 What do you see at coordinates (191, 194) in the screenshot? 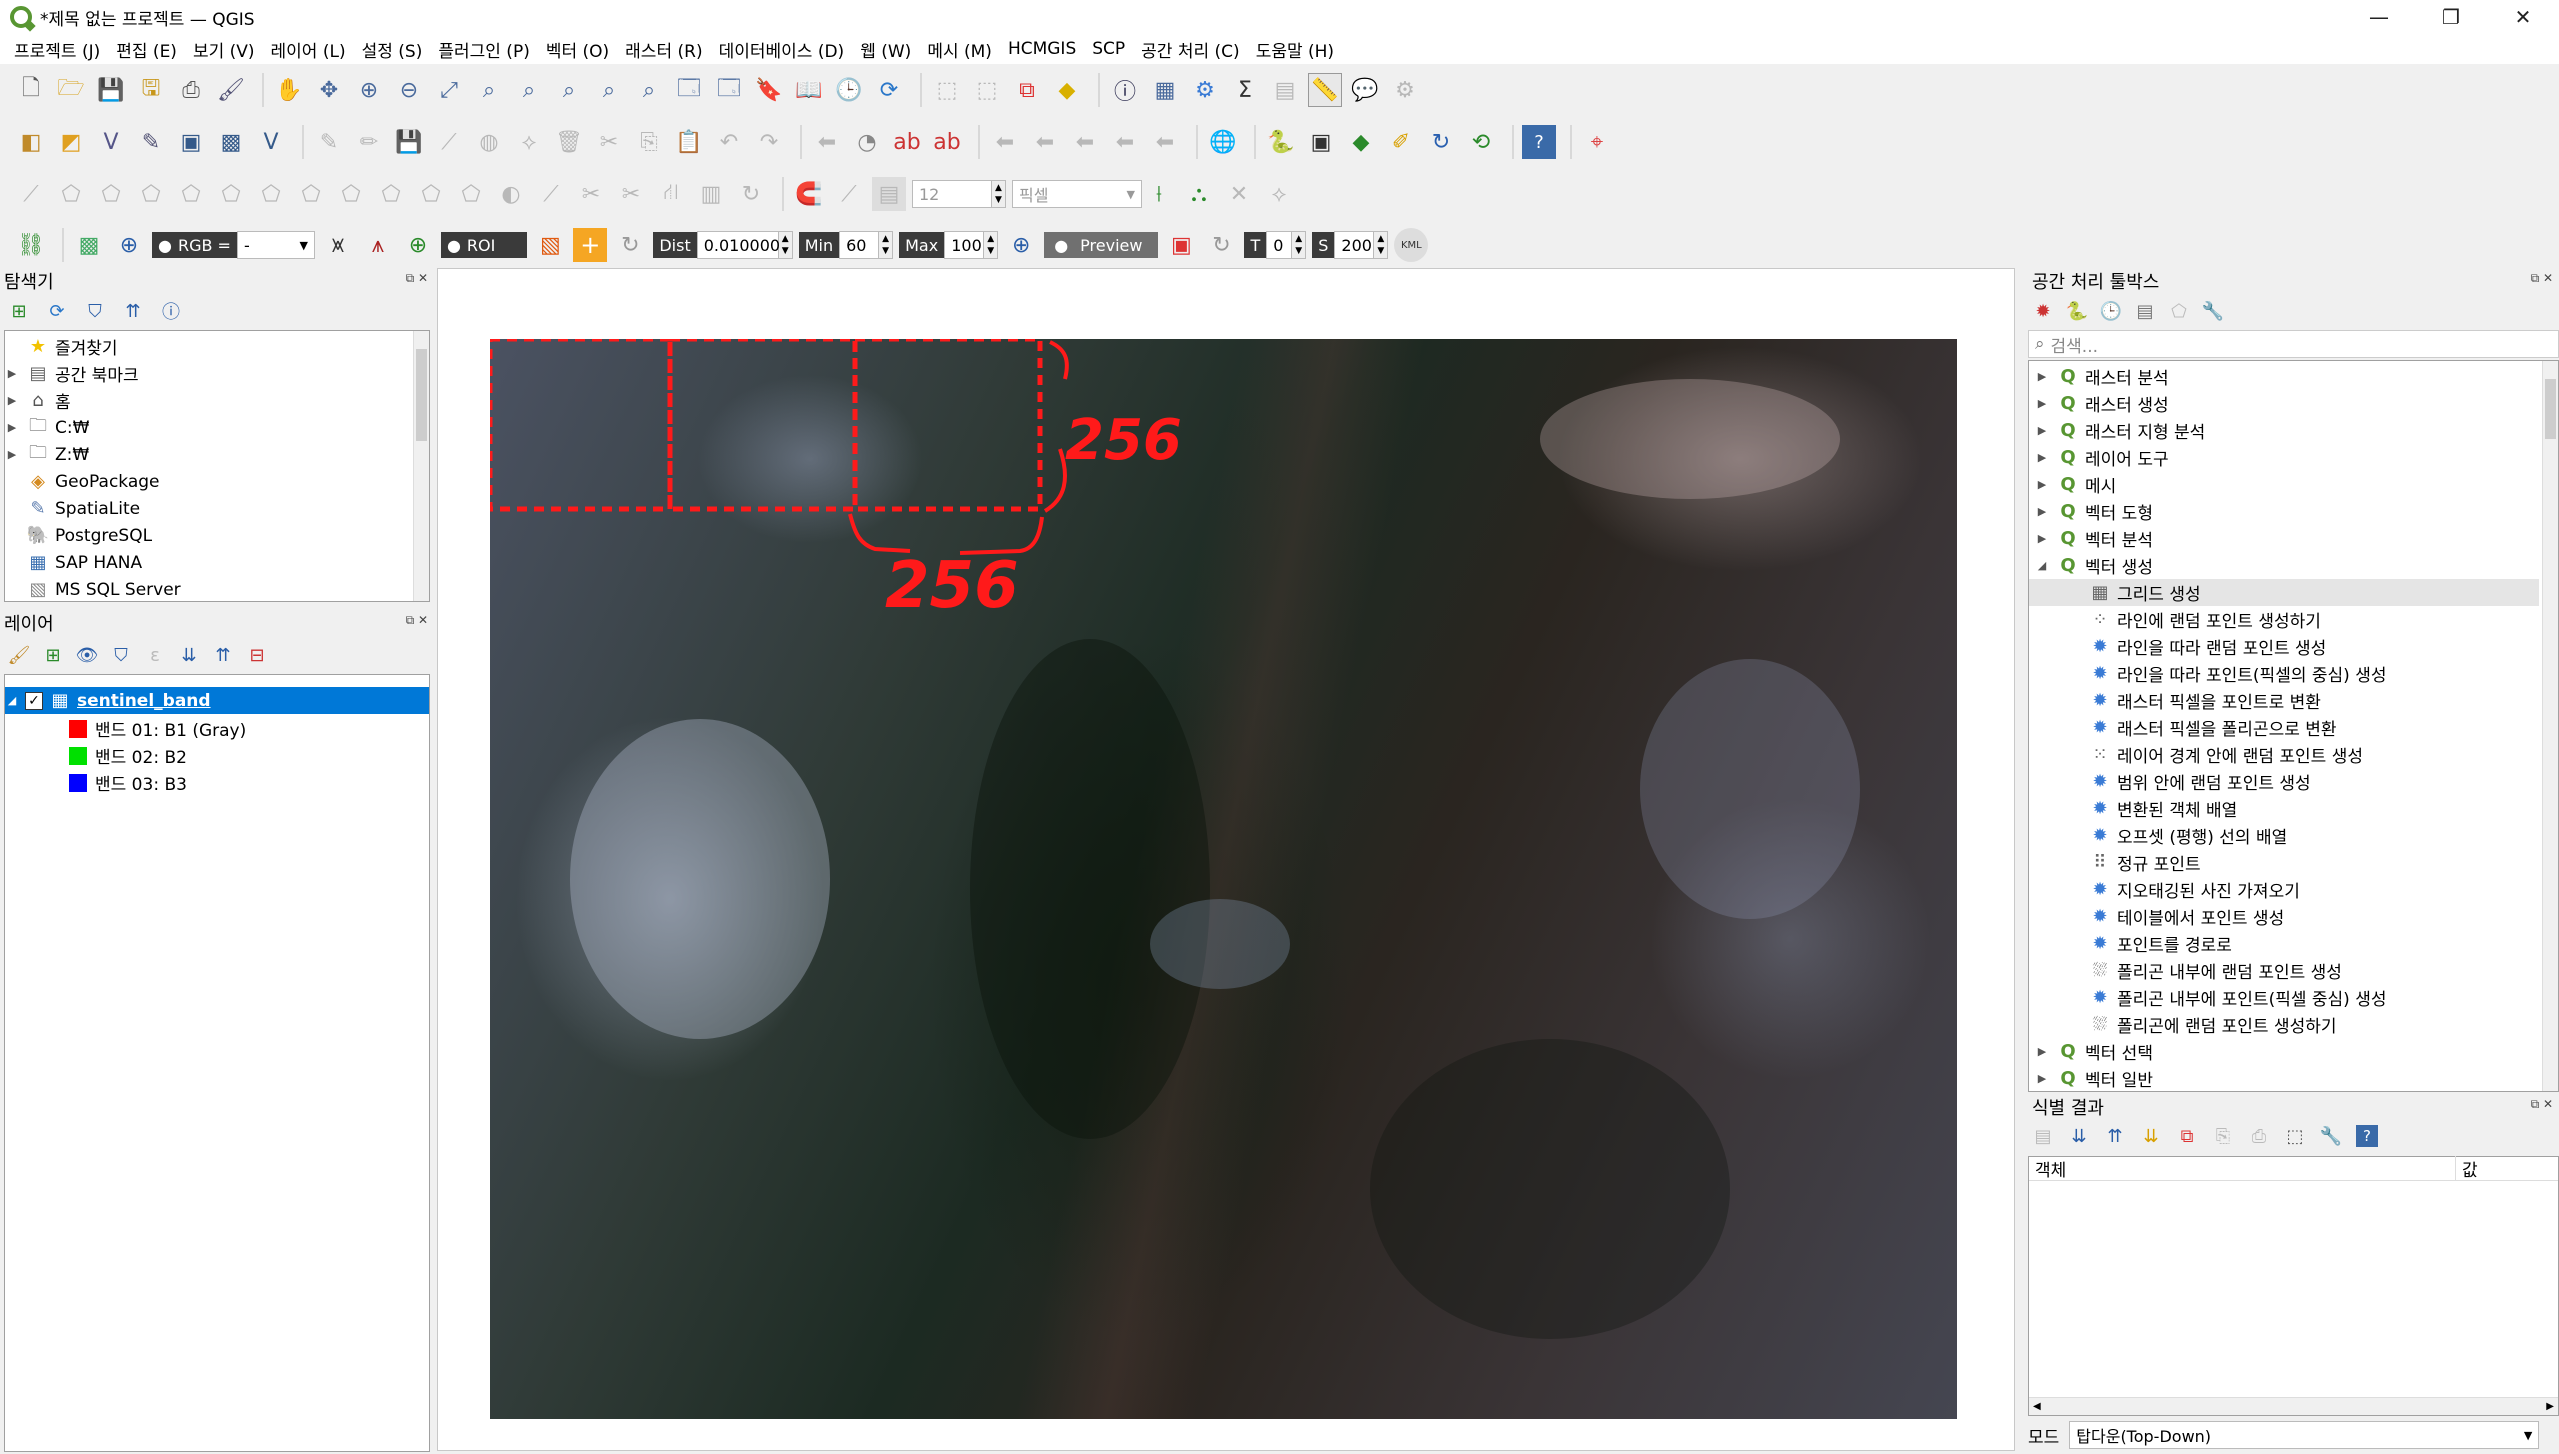
I see `scale-feature-icon: ⬠` at bounding box center [191, 194].